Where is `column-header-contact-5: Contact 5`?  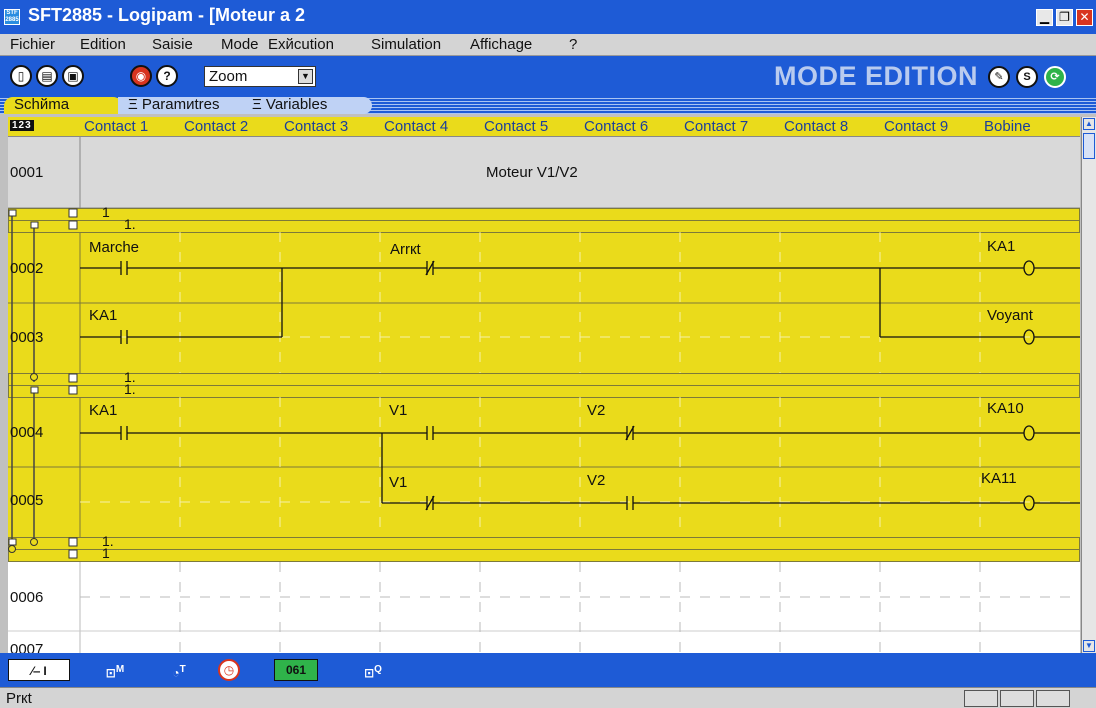
column-header-contact-5: Contact 5 is located at coordinates (516, 126).